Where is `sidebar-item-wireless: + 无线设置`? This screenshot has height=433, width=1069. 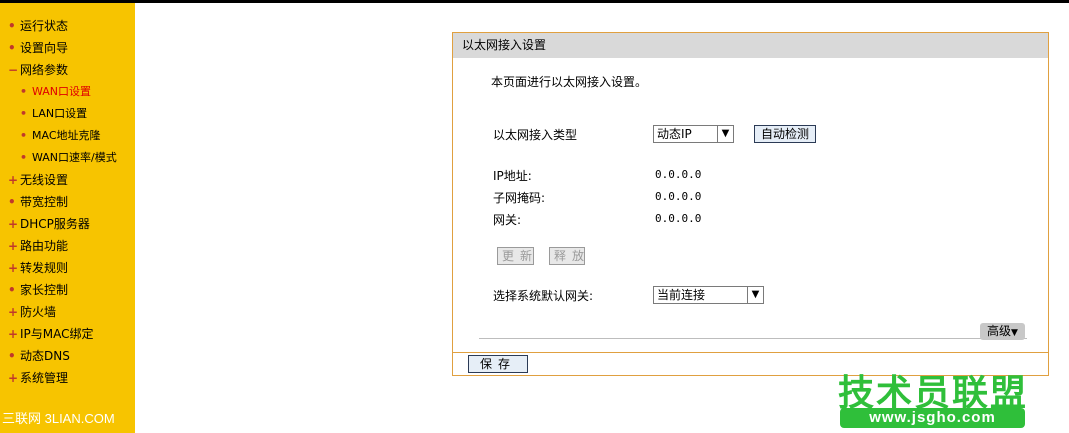
sidebar-item-wireless: + 无线设置 is located at coordinates (38, 180).